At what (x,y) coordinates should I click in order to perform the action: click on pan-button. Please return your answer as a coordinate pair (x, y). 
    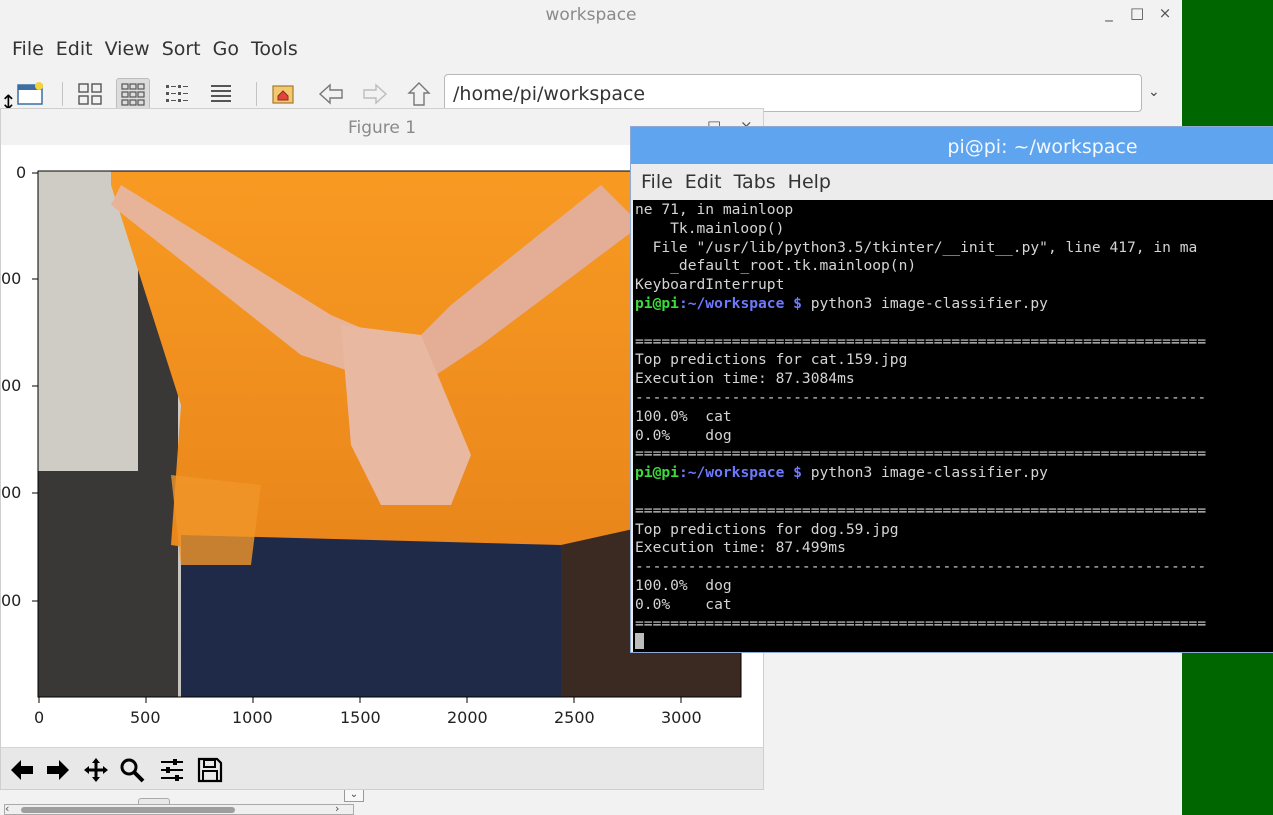
    Looking at the image, I should click on (96, 770).